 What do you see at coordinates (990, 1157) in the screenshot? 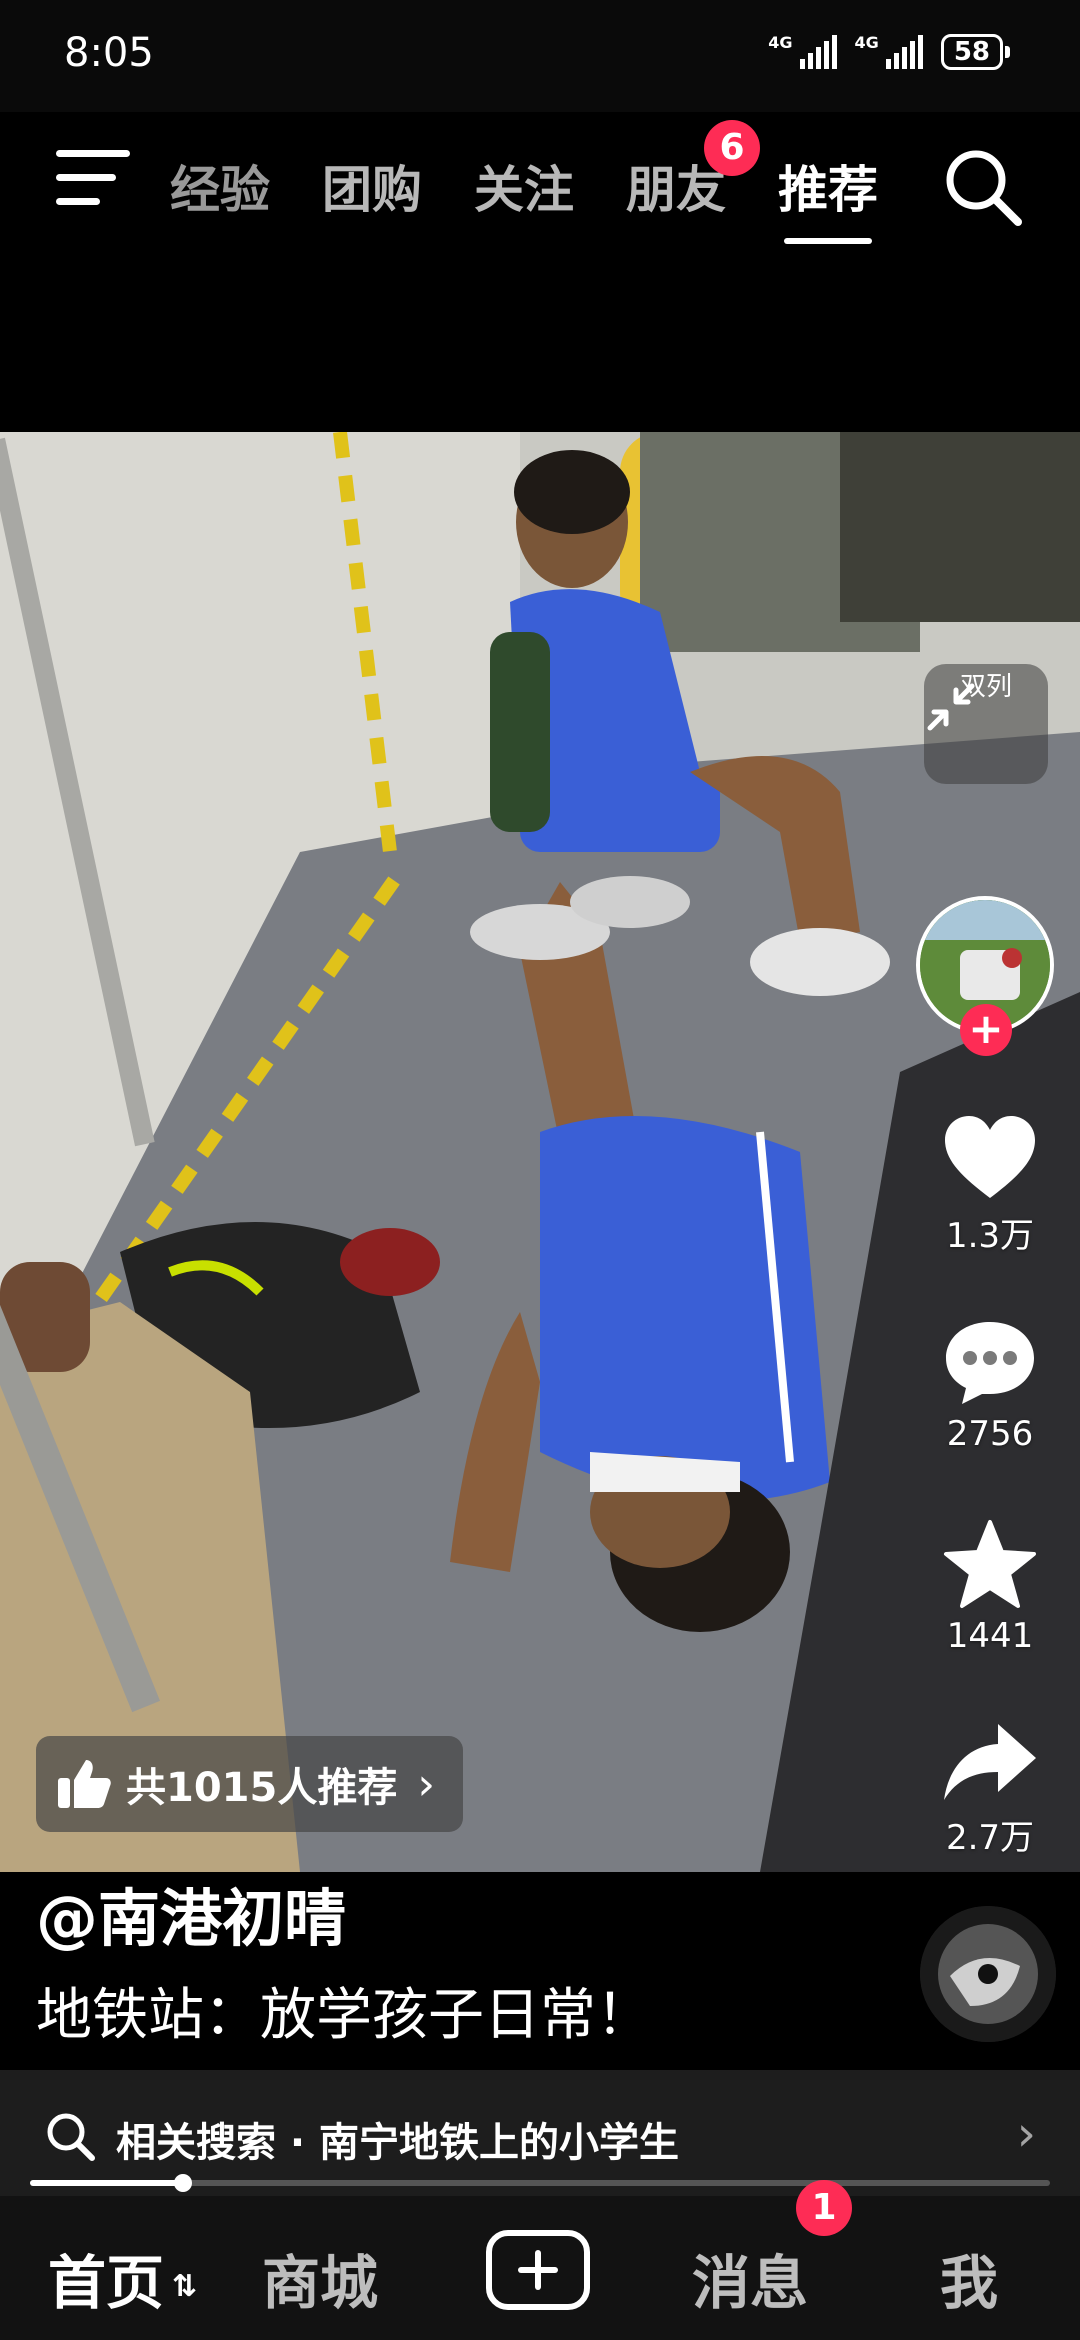
I see `heart-icon` at bounding box center [990, 1157].